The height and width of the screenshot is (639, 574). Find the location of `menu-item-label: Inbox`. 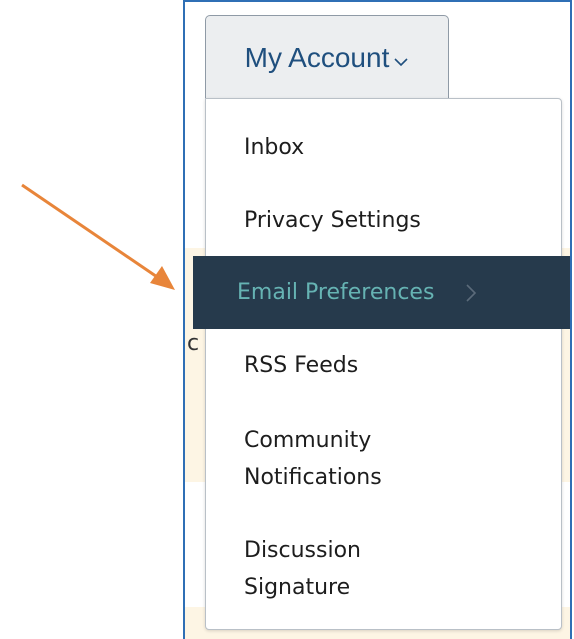

menu-item-label: Inbox is located at coordinates (274, 147).